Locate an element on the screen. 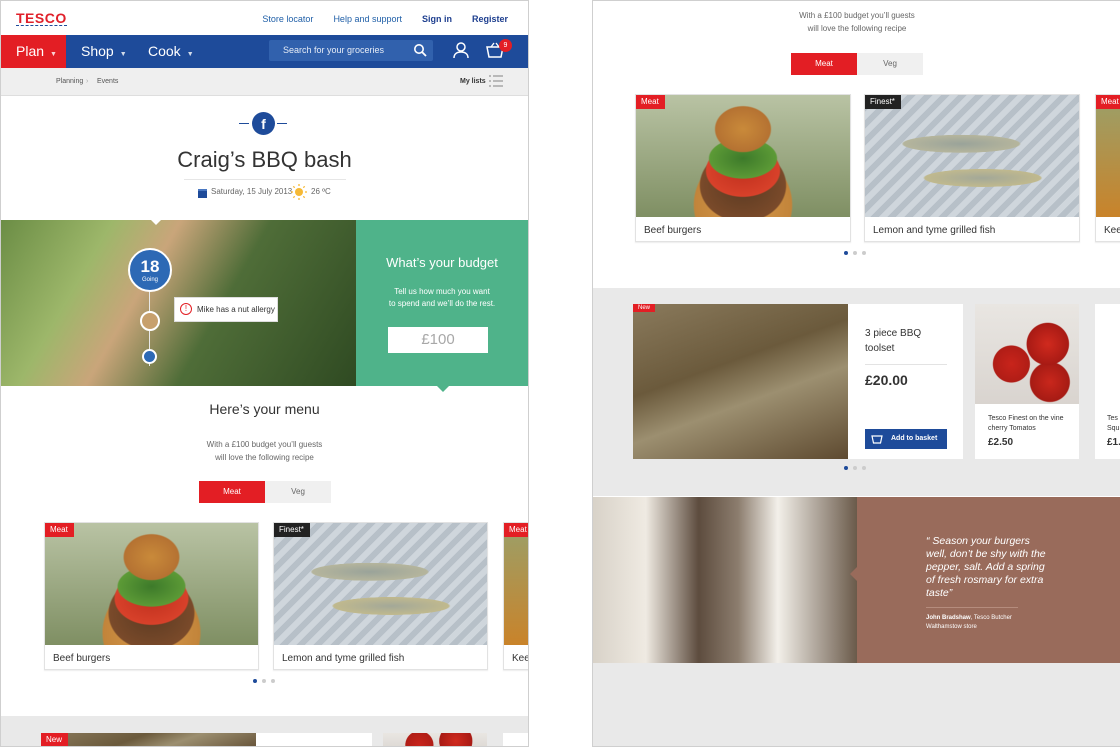 The width and height of the screenshot is (1120, 747). carousel-dots is located at coordinates (855, 468).